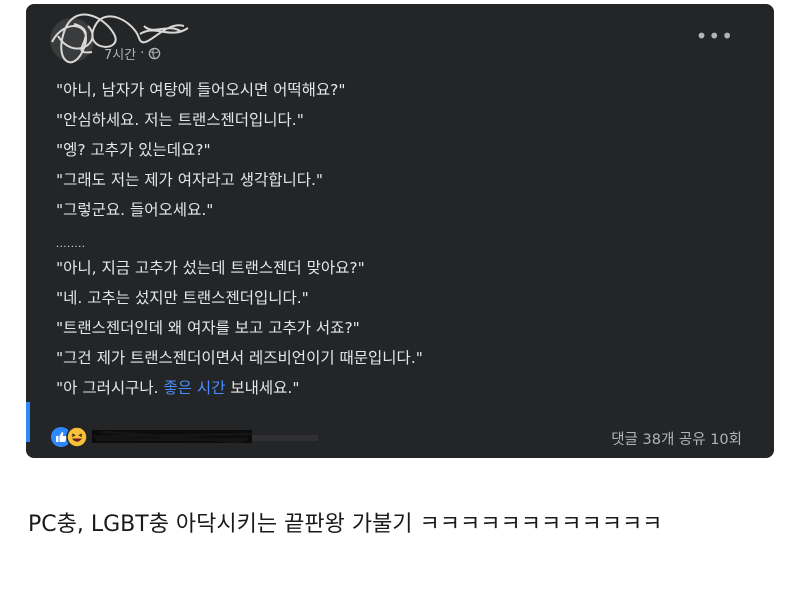  What do you see at coordinates (190, 180) in the screenshot?
I see `post-line: "그래도 저는 제가 여자라고 생각합니다."` at bounding box center [190, 180].